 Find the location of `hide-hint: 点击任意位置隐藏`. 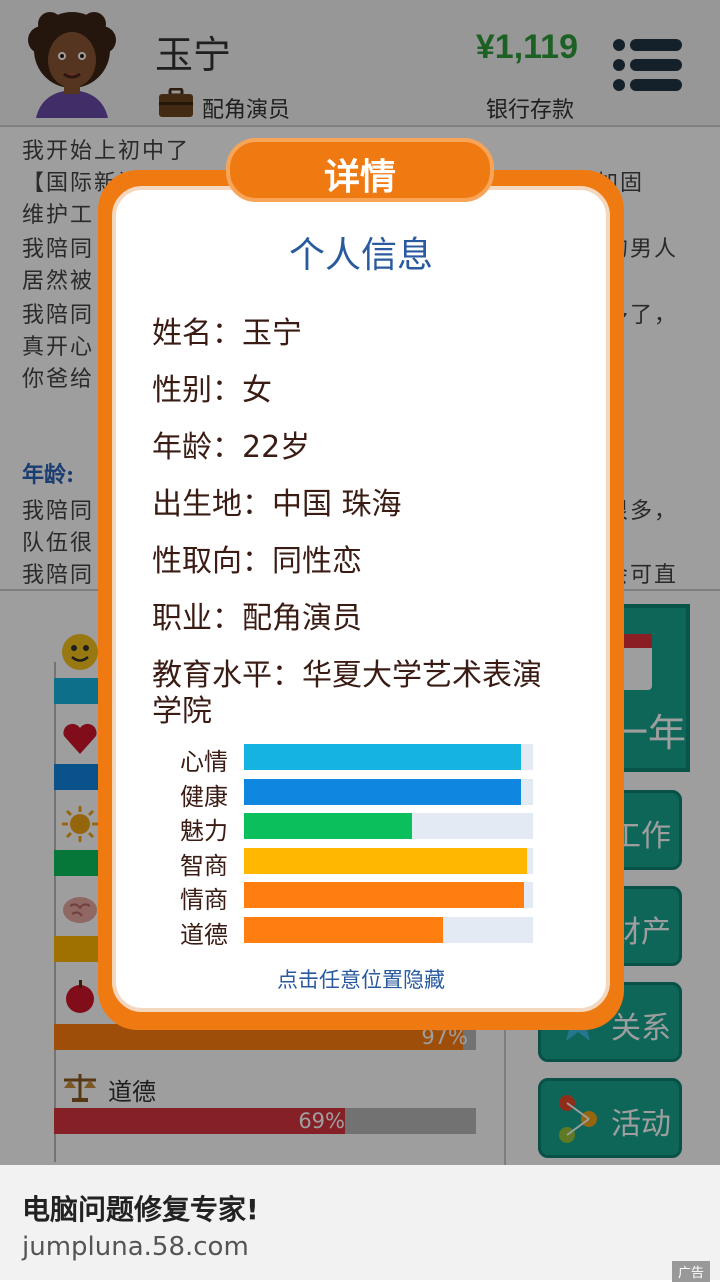

hide-hint: 点击任意位置隐藏 is located at coordinates (361, 980).